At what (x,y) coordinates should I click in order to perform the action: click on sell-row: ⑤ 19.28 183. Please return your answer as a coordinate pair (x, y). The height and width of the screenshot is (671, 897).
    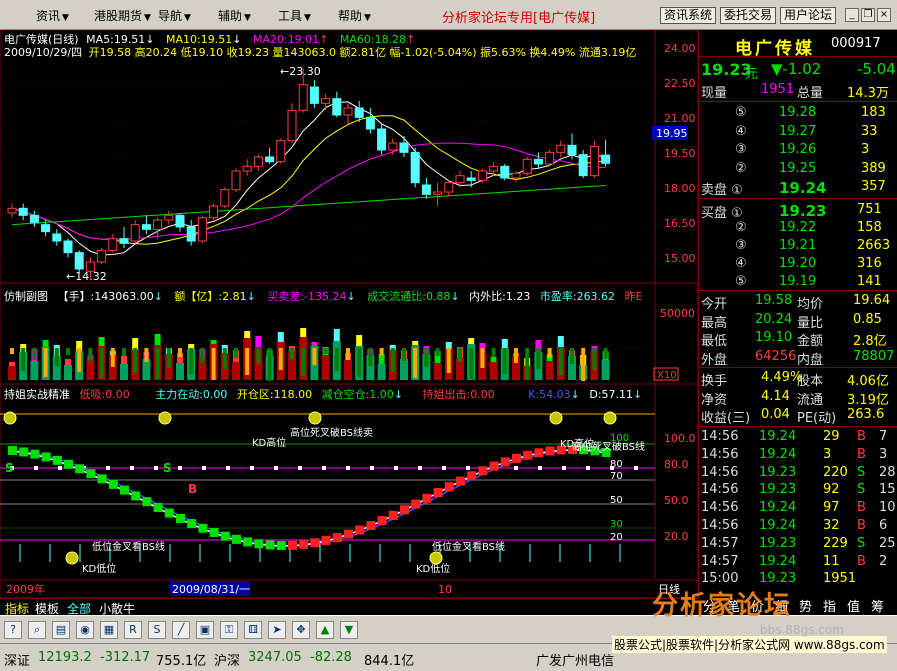
    Looking at the image, I should click on (798, 114).